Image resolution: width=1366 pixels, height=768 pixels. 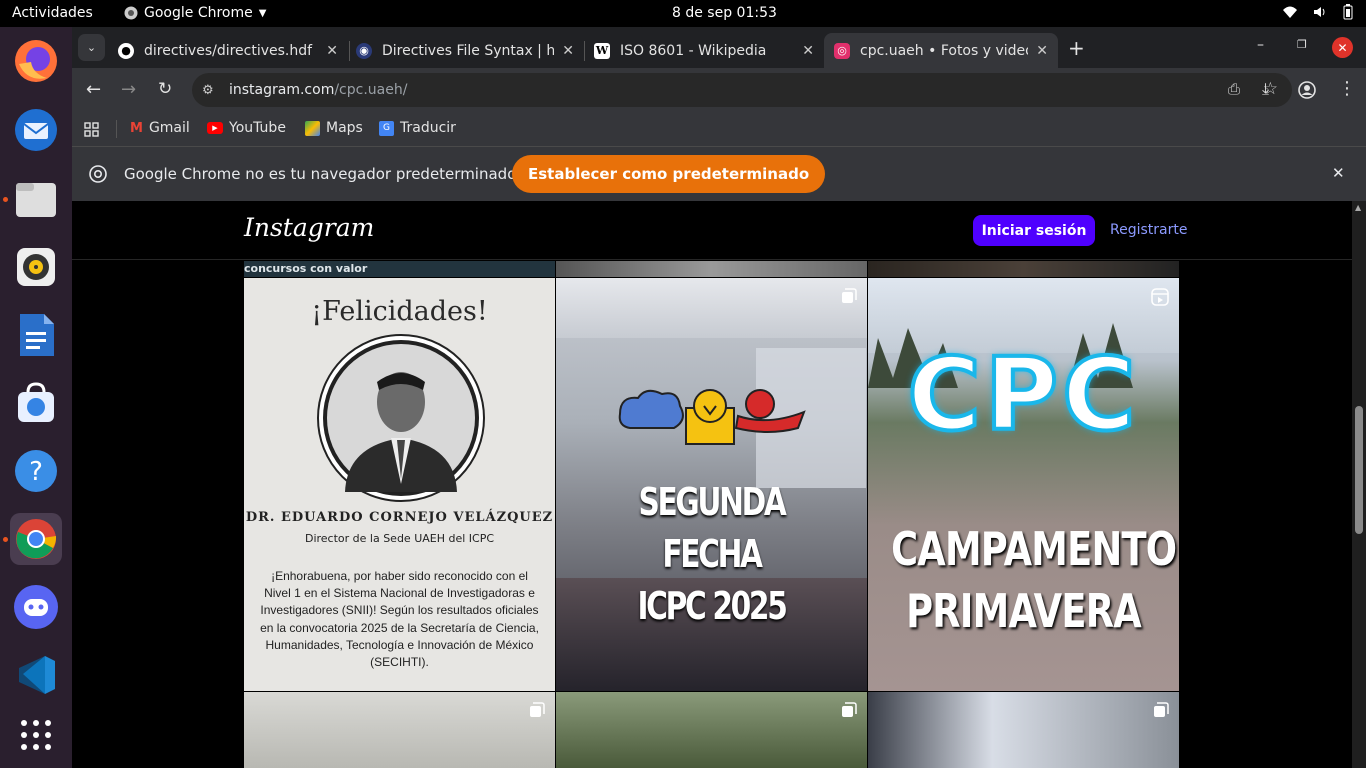 I want to click on rhythmbox-icon, so click(x=36, y=267).